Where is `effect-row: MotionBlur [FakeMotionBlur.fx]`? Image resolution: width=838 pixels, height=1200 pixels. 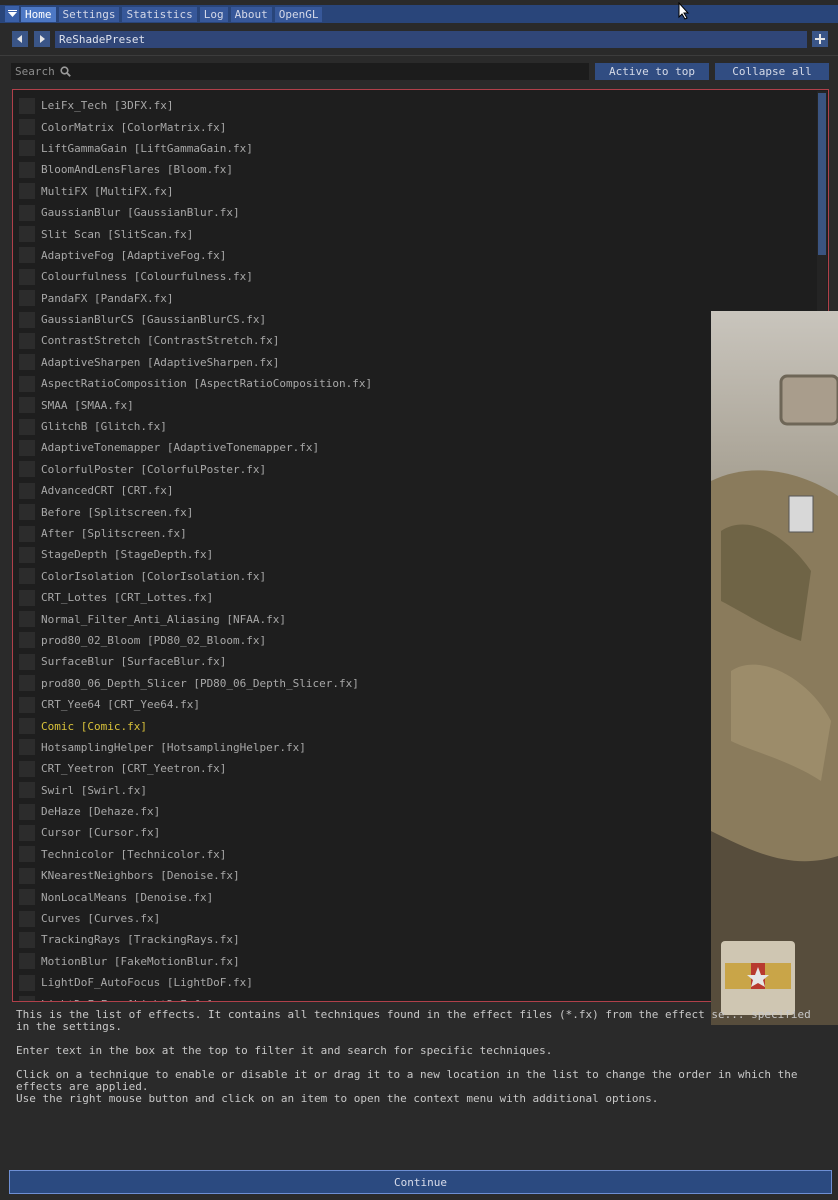
effect-row: MotionBlur [FakeMotionBlur.fx] is located at coordinates (195, 961).